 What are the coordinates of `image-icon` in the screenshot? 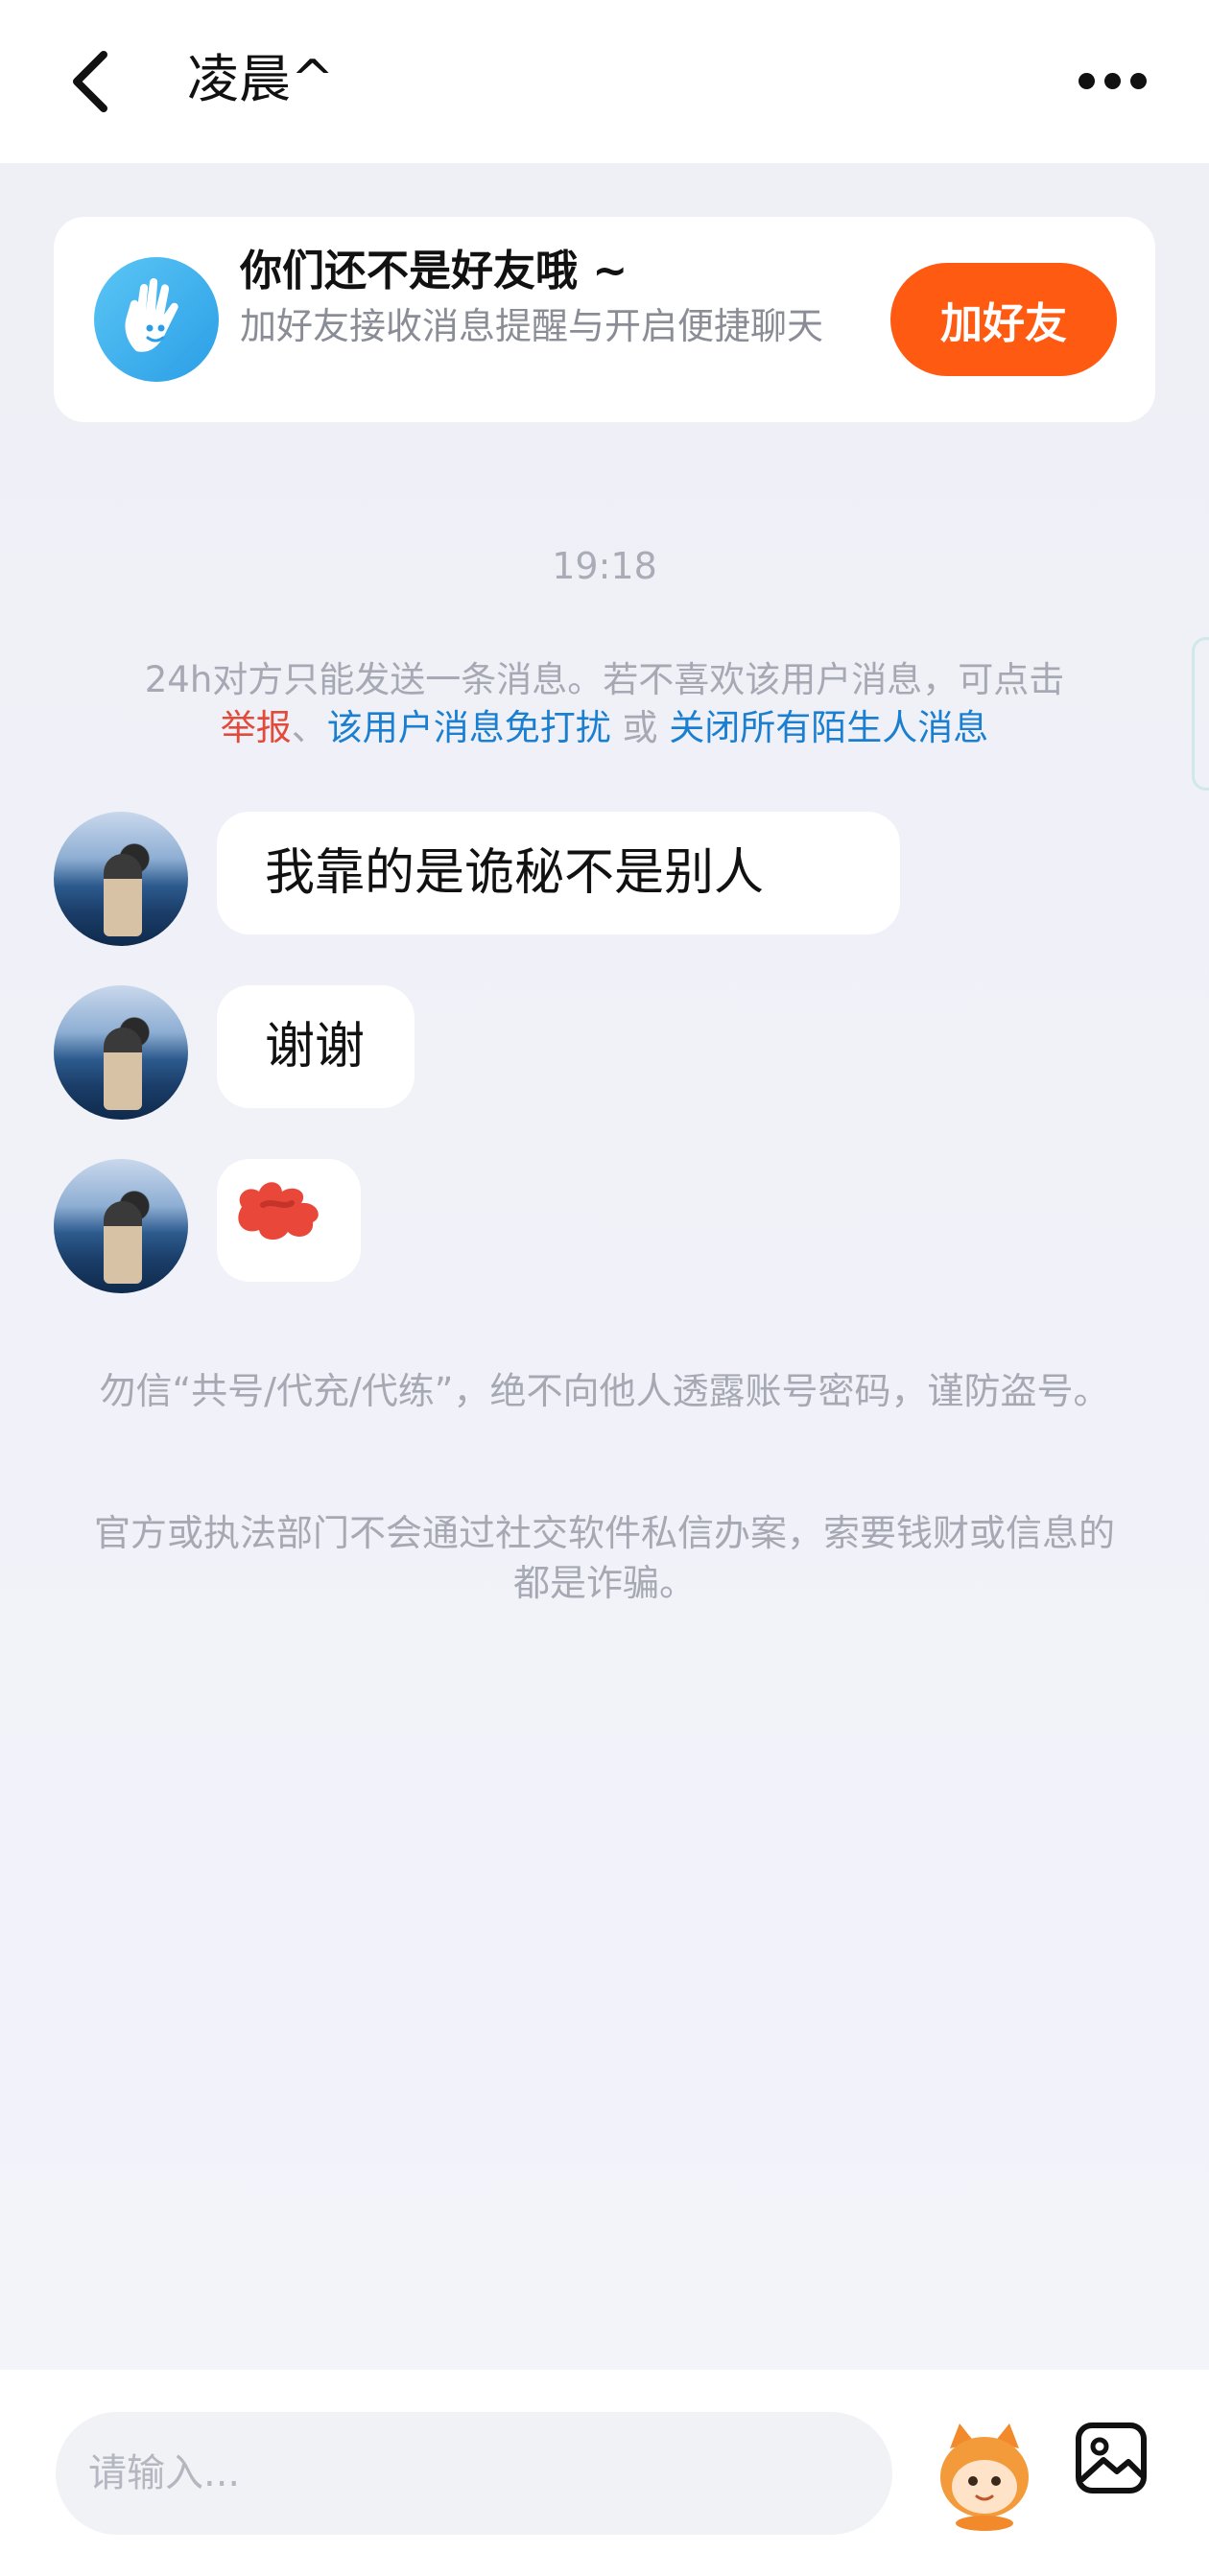 It's located at (1112, 2458).